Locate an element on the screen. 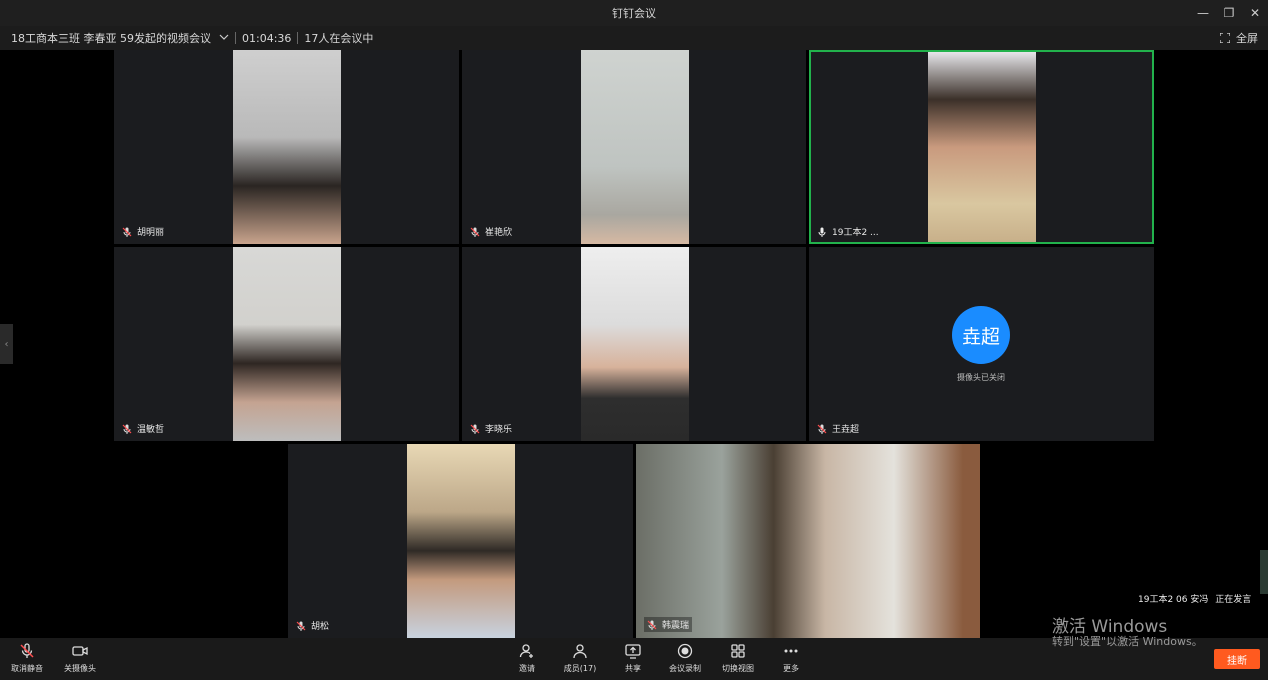 This screenshot has width=1268, height=680. more-button: 更多 is located at coordinates (791, 658).